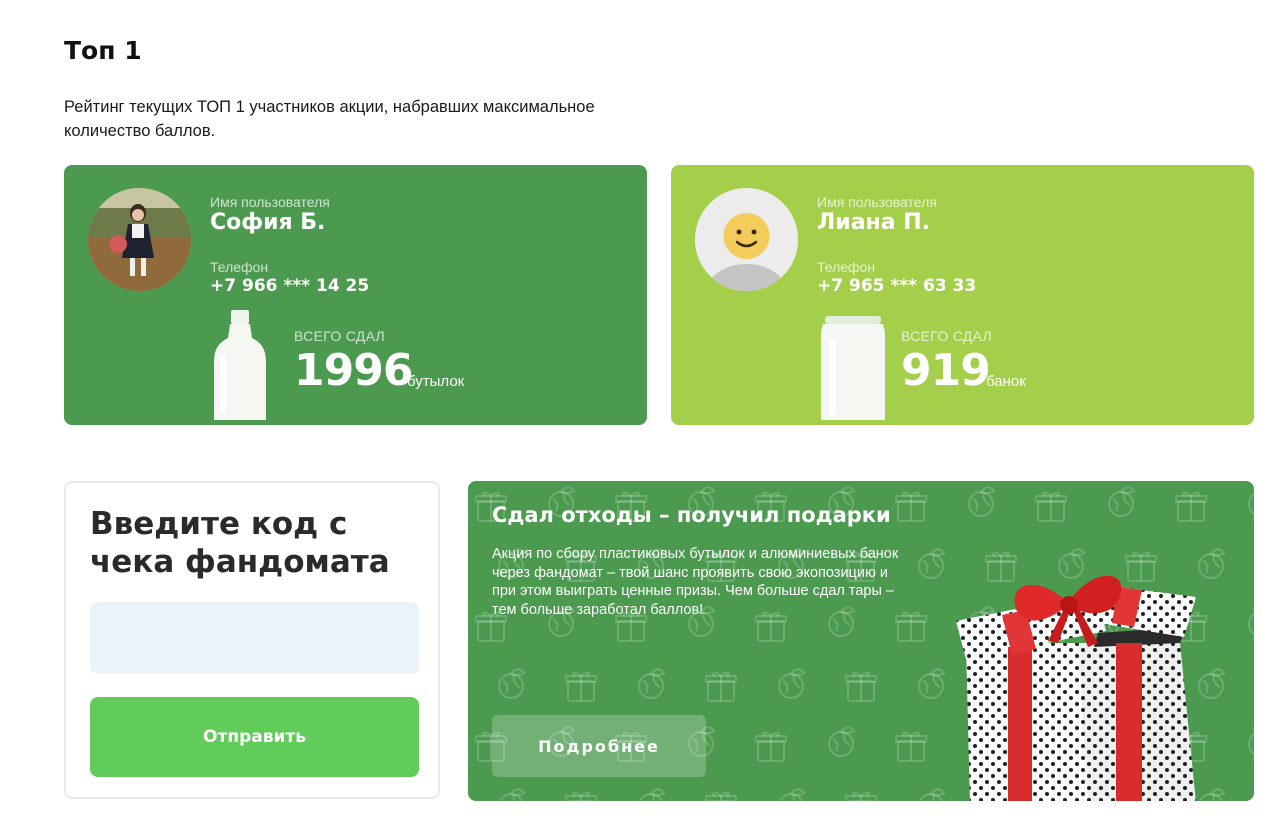  I want to click on gift-box-icon, so click(1078, 682).